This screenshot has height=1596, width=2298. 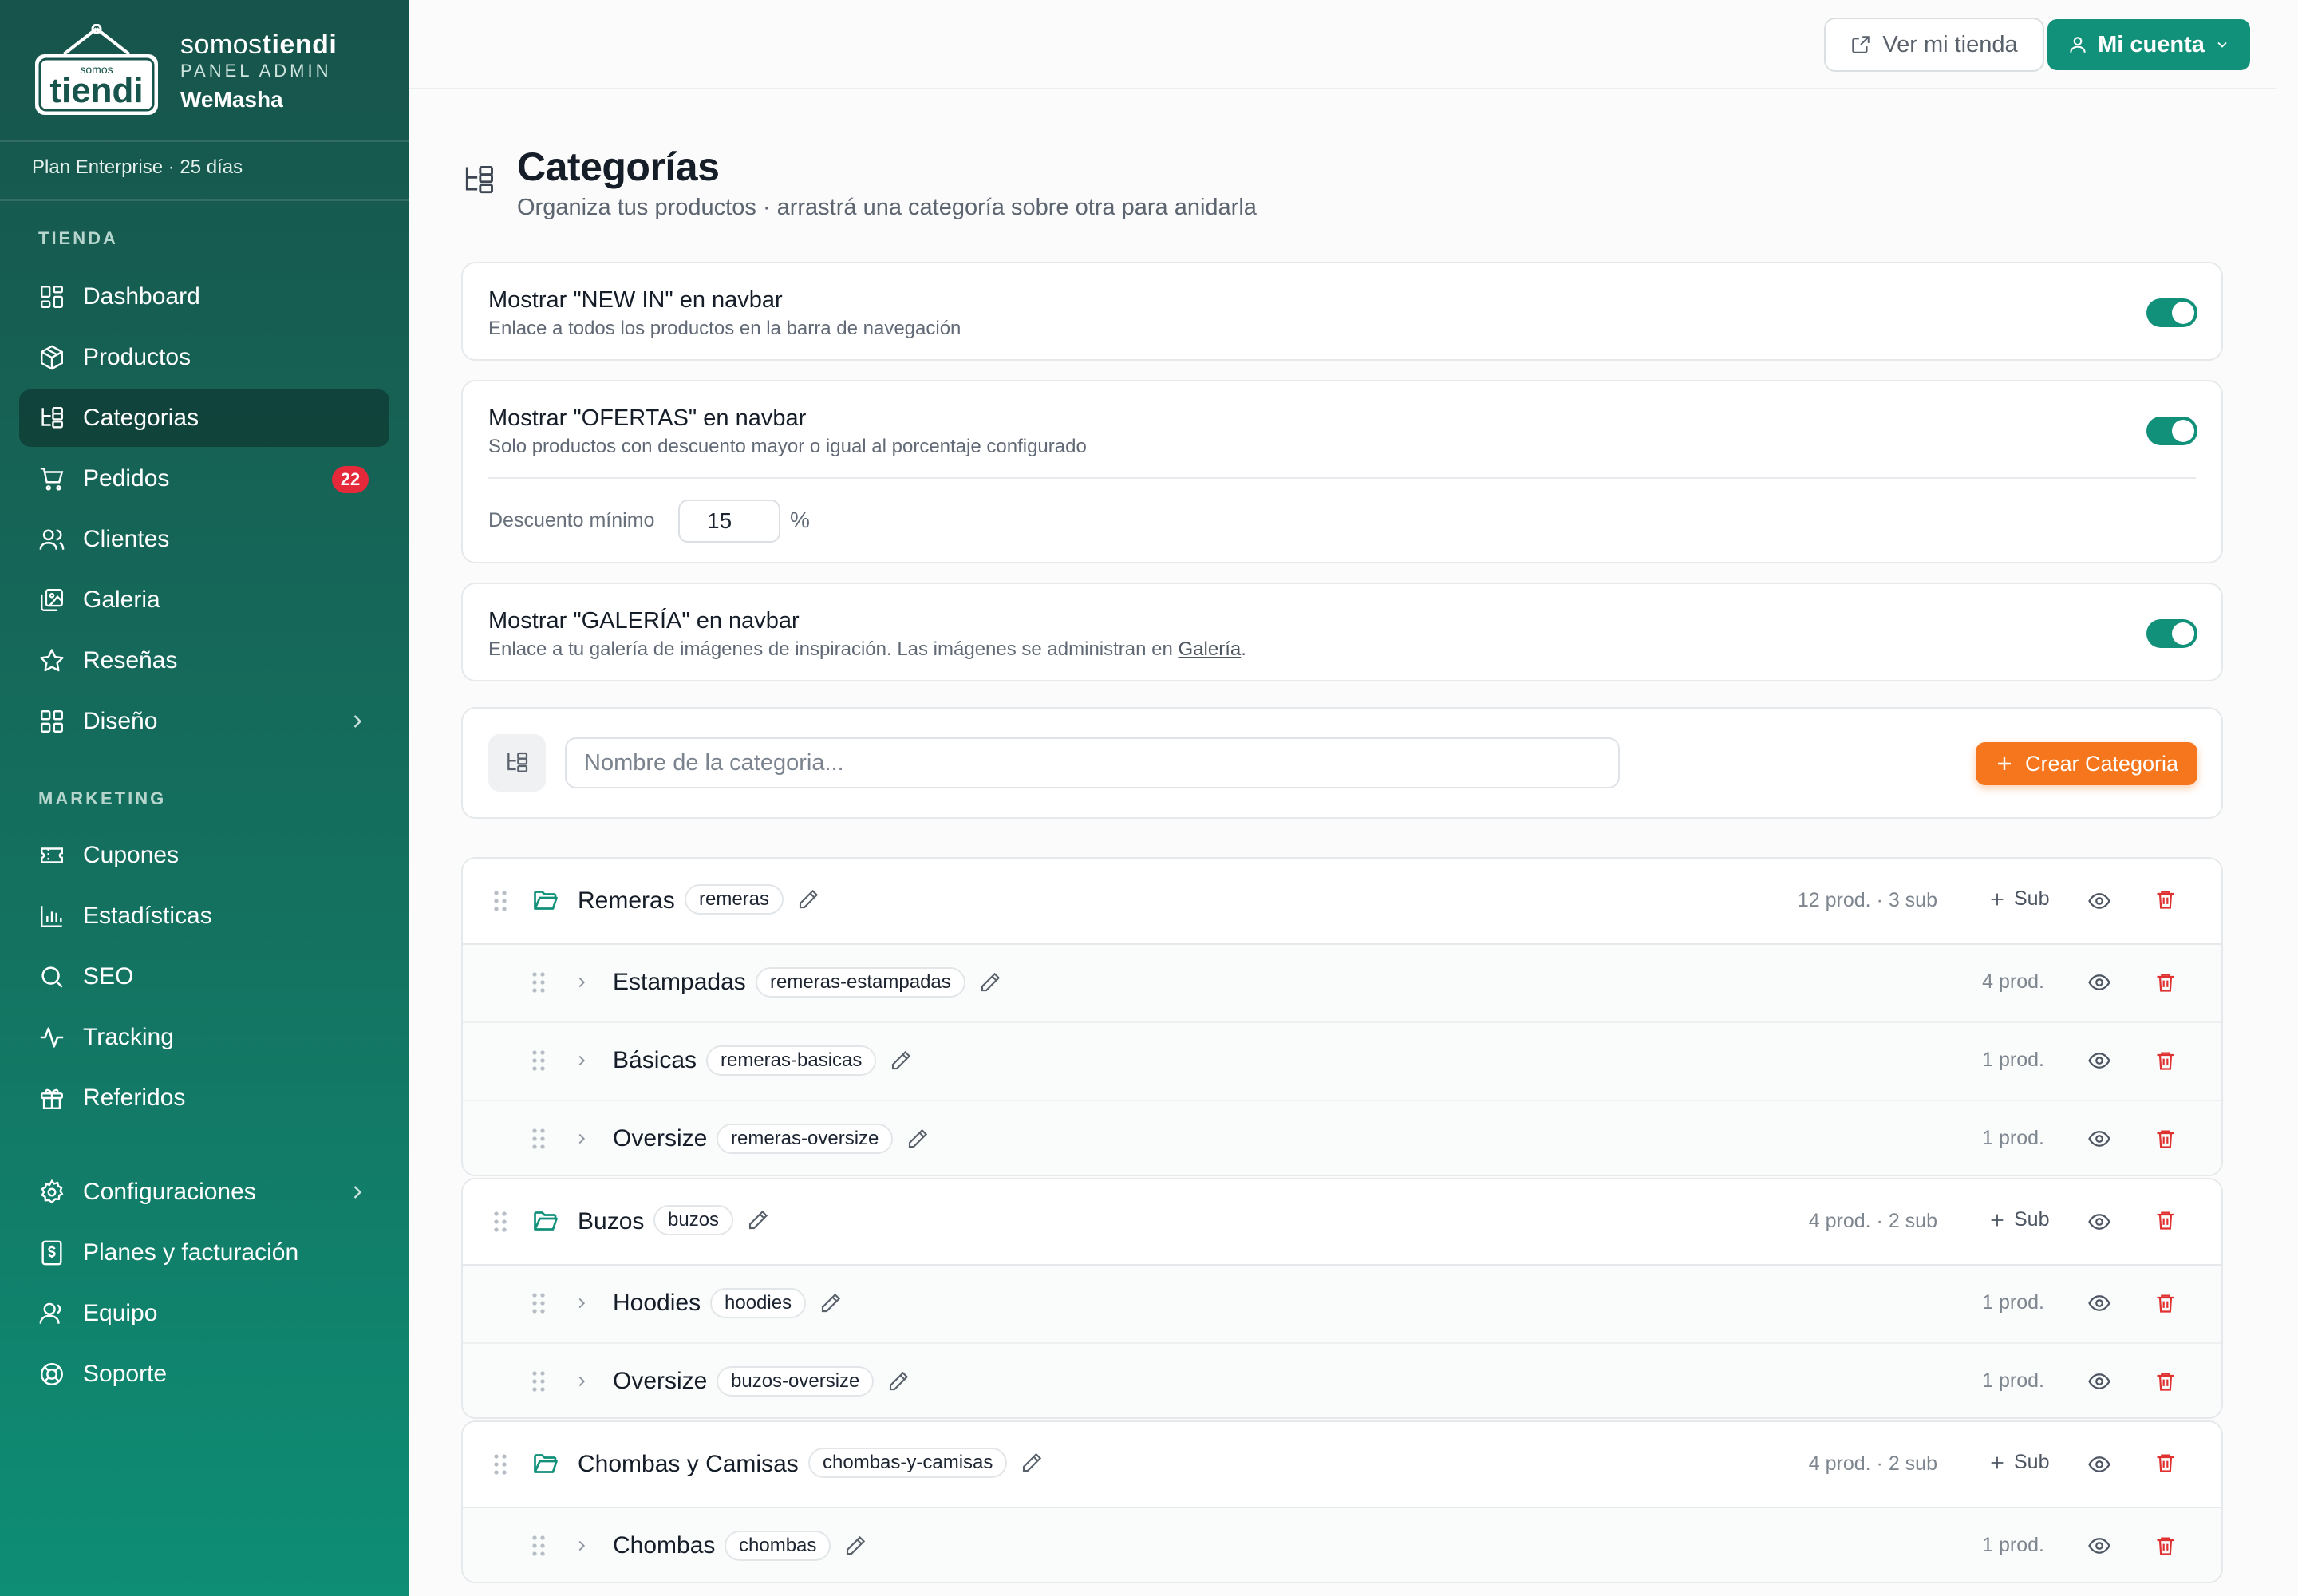 I want to click on subcategory-slug: hoodies, so click(x=759, y=1303).